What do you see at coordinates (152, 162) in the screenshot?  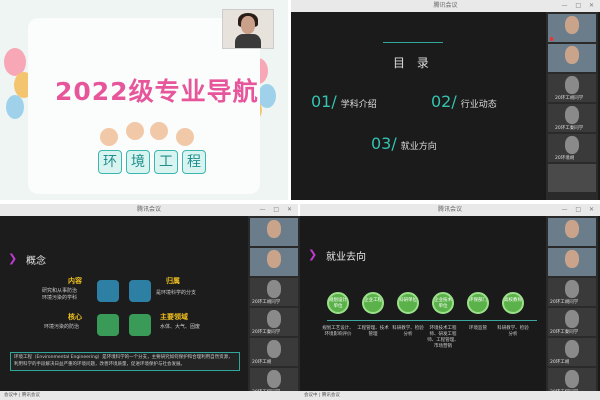 I see `cover-subtitle: 环 境 工 程` at bounding box center [152, 162].